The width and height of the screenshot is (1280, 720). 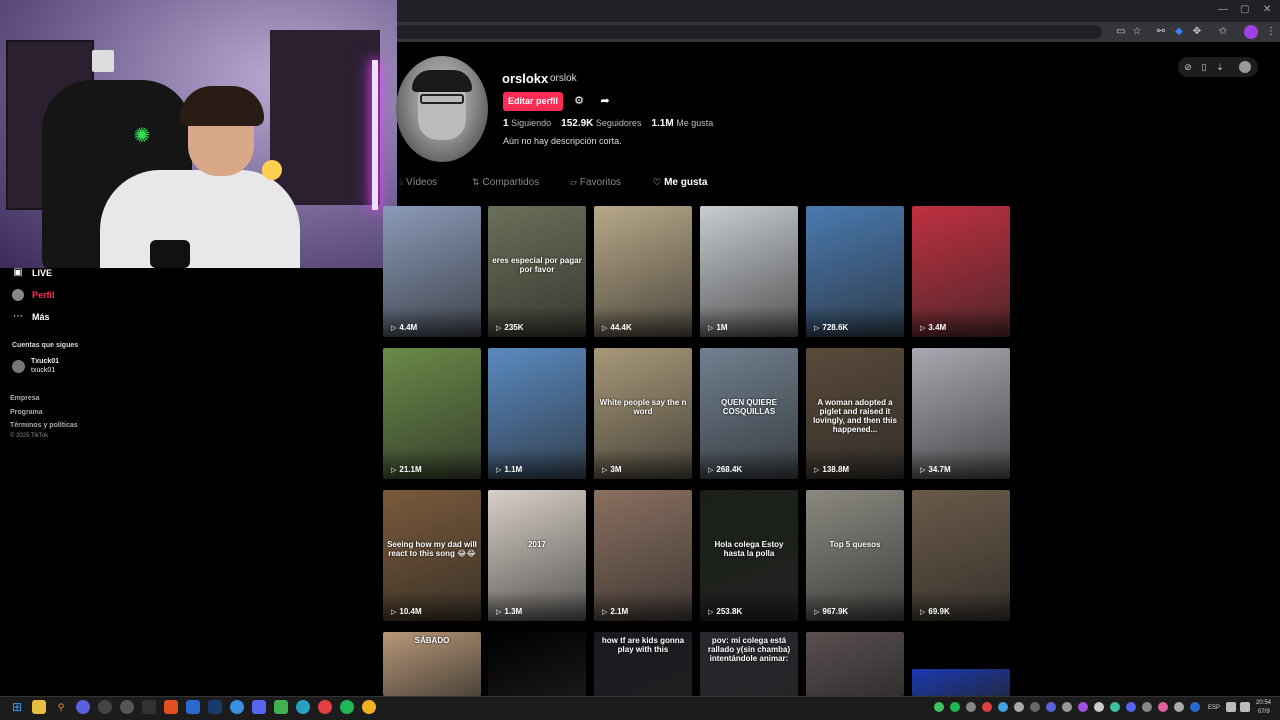 I want to click on extension-shield-icon: ◆, so click(x=1179, y=32).